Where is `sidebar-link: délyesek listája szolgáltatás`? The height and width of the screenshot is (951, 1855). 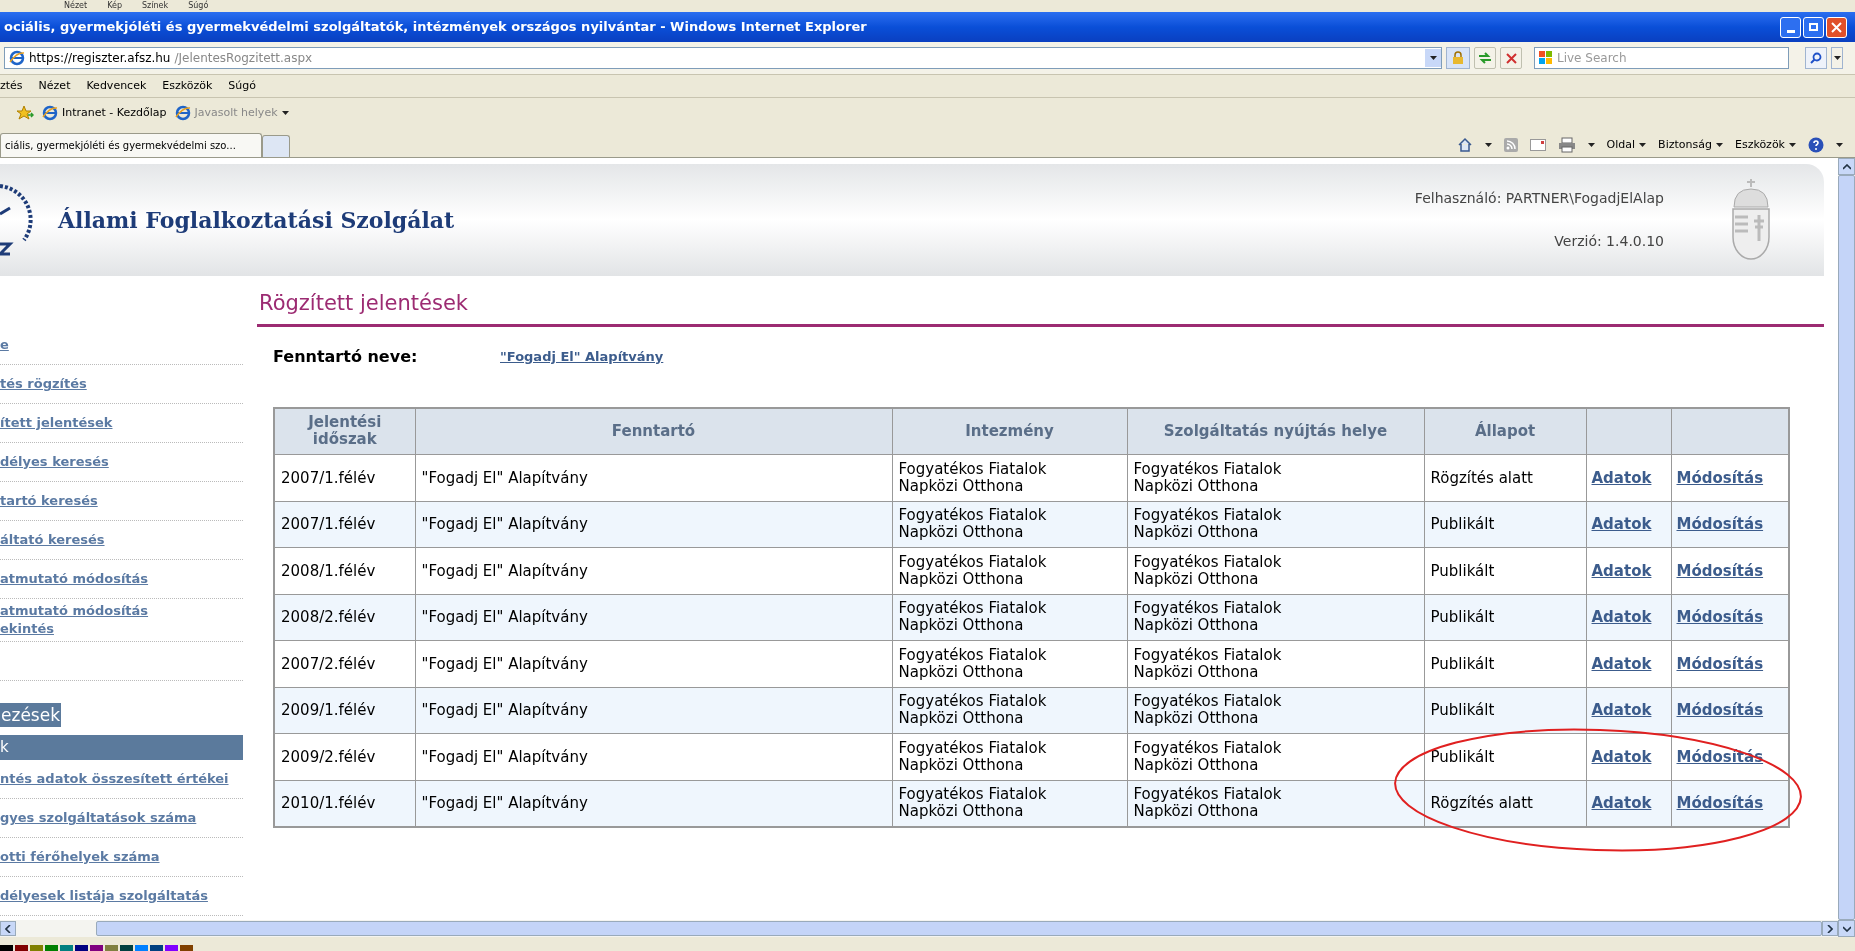
sidebar-link: délyesek listája szolgáltatás is located at coordinates (104, 896).